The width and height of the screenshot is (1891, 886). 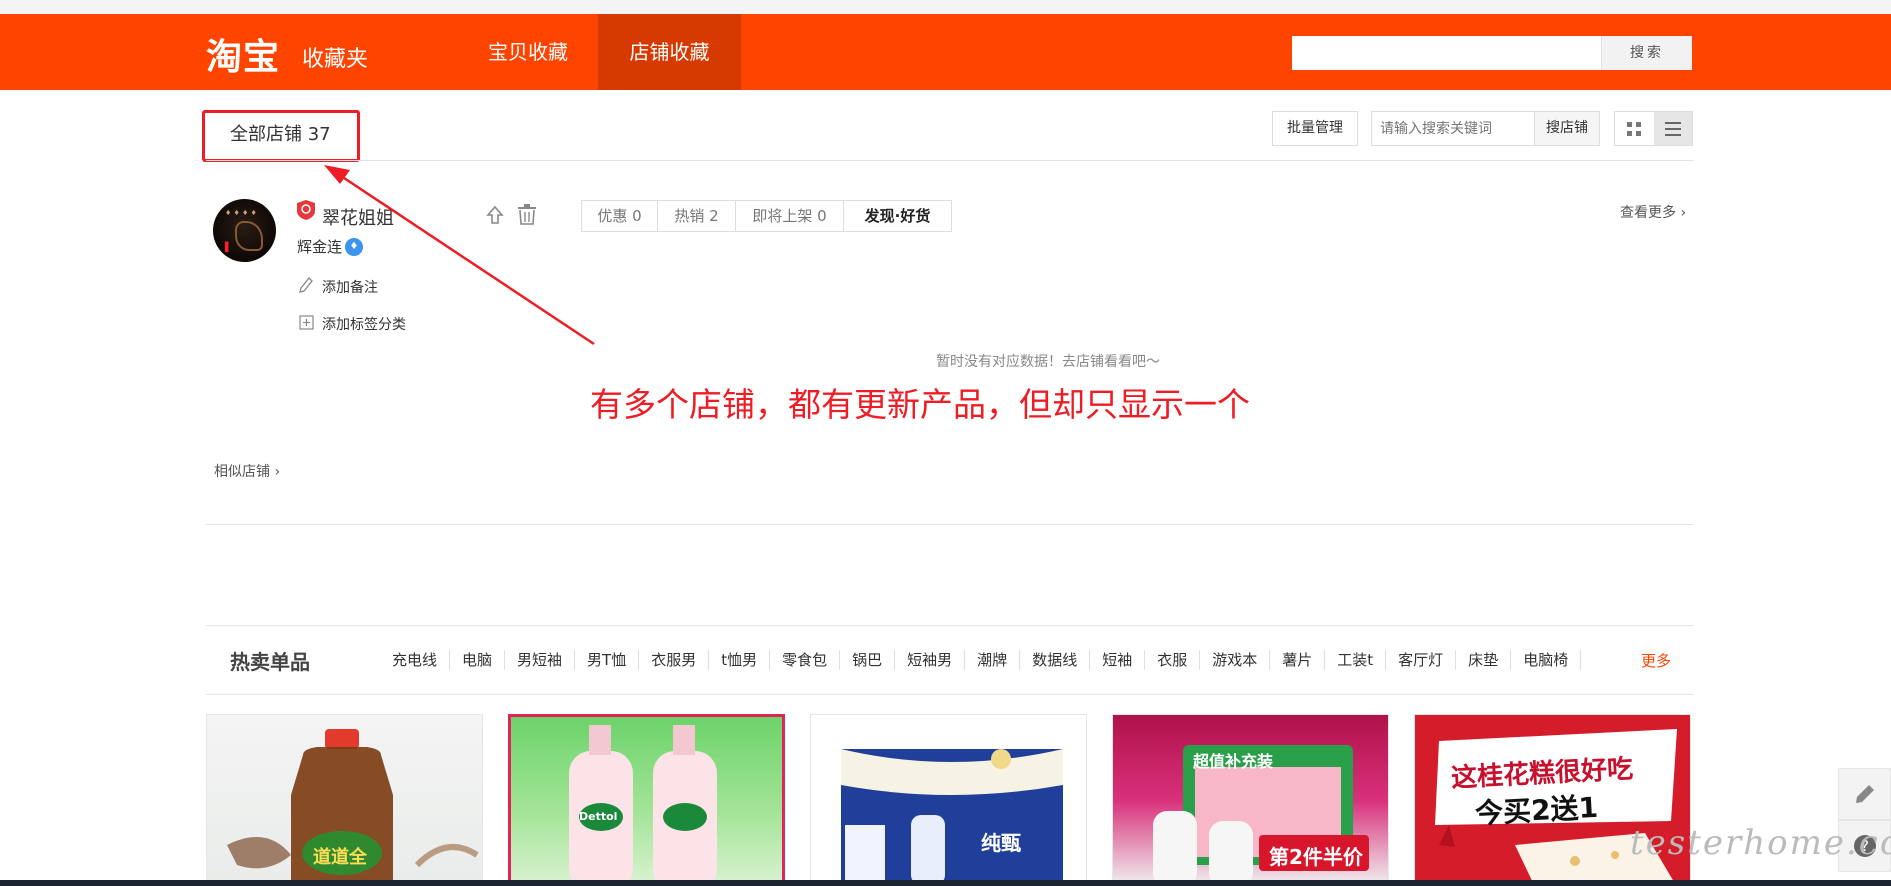 I want to click on similar-shops-label: 相似店铺, so click(x=242, y=472).